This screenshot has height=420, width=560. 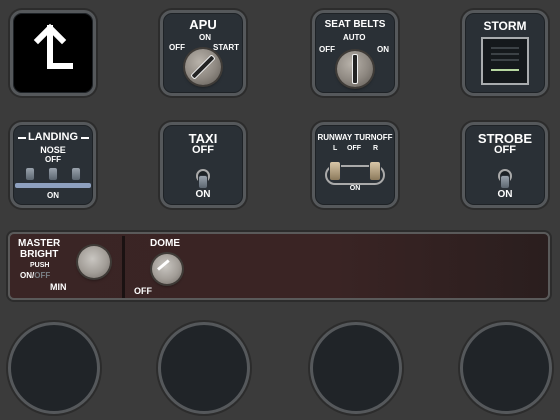 What do you see at coordinates (53, 195) in the screenshot?
I see `landing-on-label: ON` at bounding box center [53, 195].